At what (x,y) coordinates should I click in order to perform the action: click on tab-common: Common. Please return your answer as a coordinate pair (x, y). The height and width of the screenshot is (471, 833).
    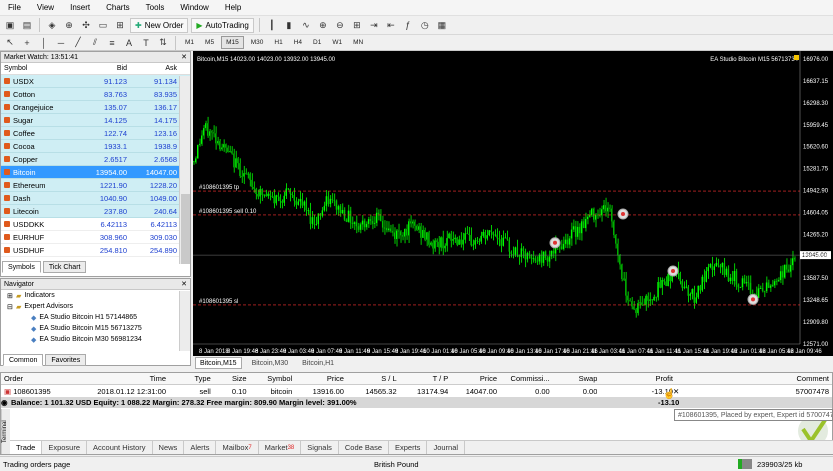
    Looking at the image, I should click on (23, 360).